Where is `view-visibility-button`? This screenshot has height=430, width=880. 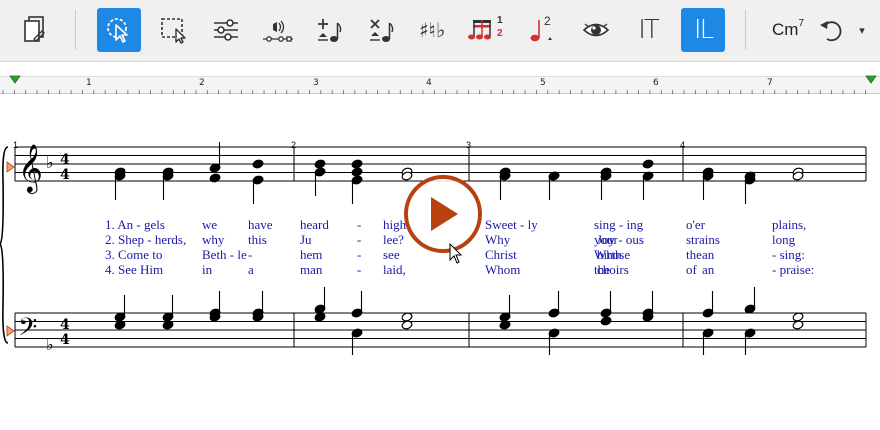
view-visibility-button is located at coordinates (596, 30).